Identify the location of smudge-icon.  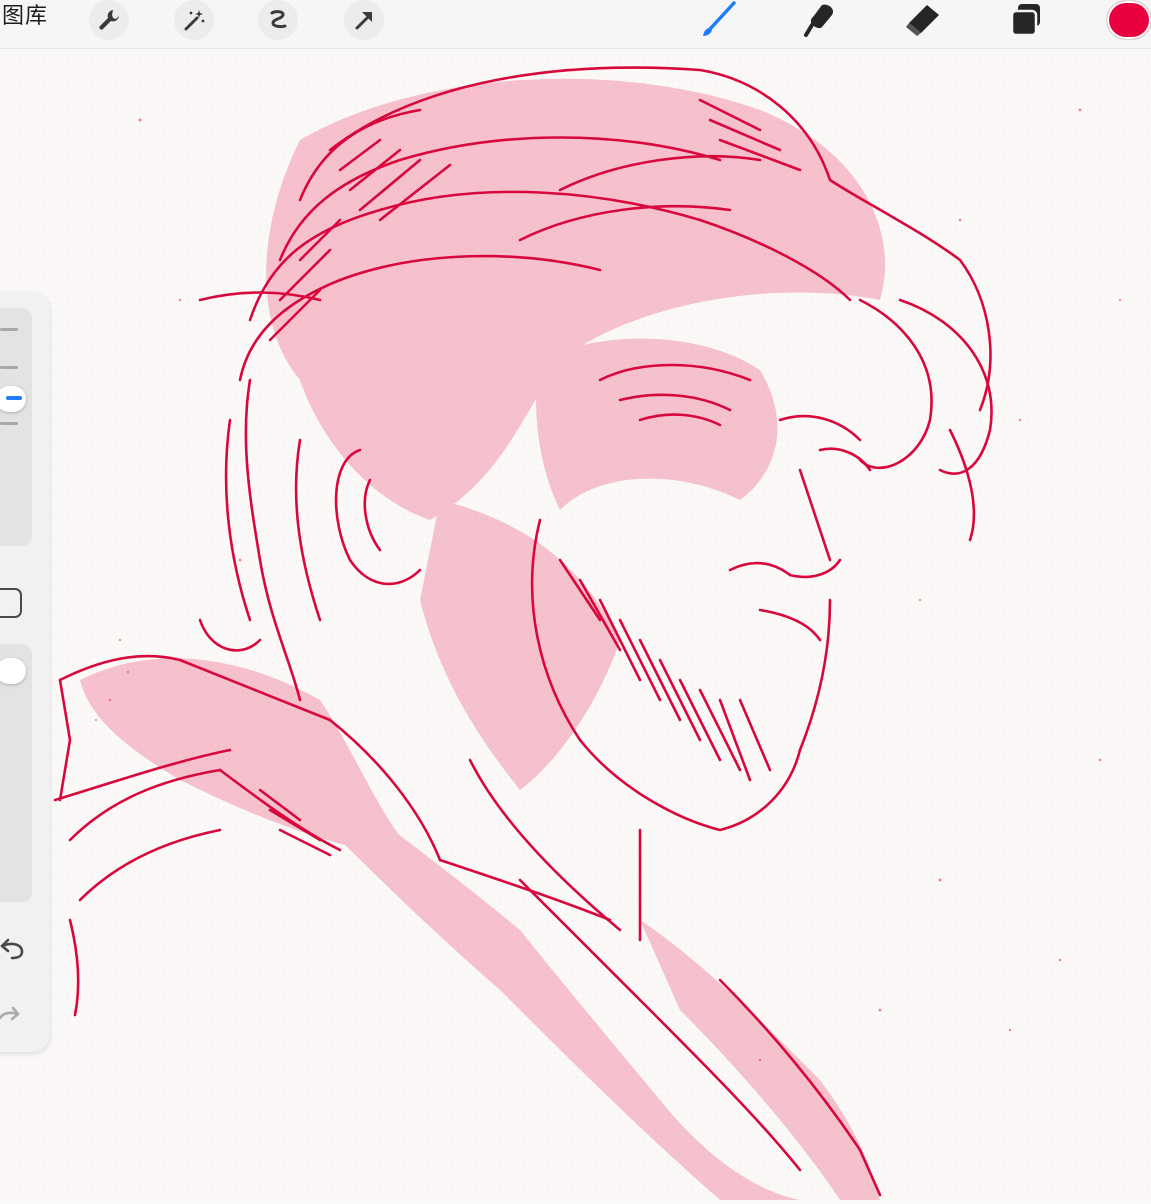
(819, 20).